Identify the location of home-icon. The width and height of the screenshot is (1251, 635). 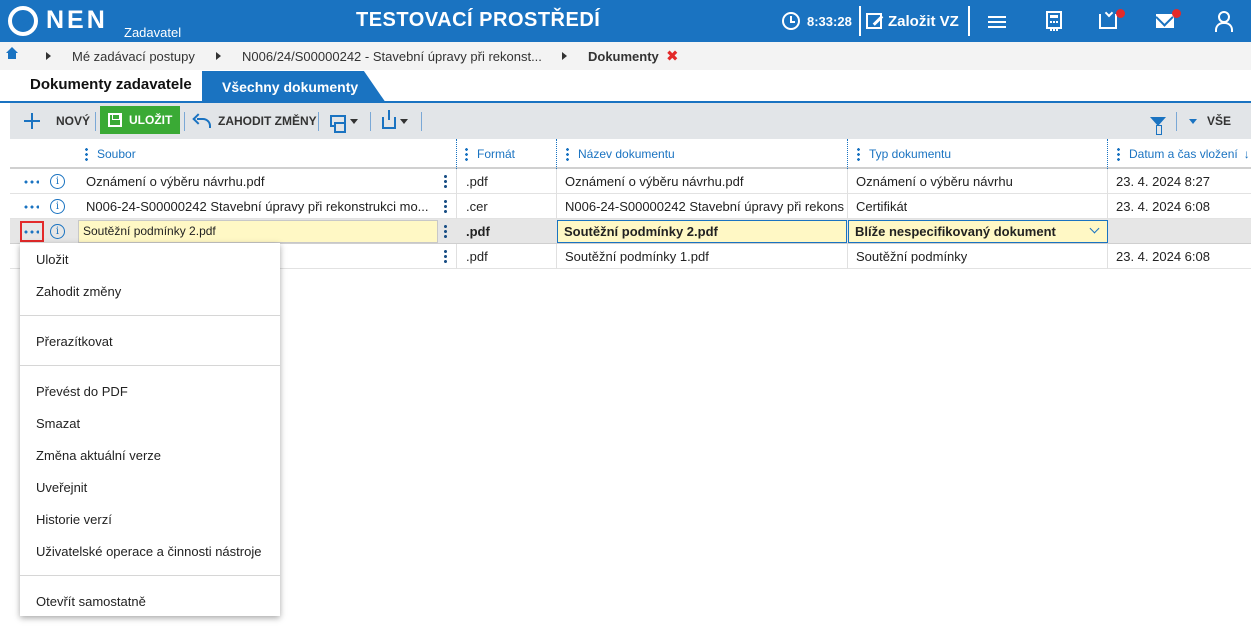
(11, 54).